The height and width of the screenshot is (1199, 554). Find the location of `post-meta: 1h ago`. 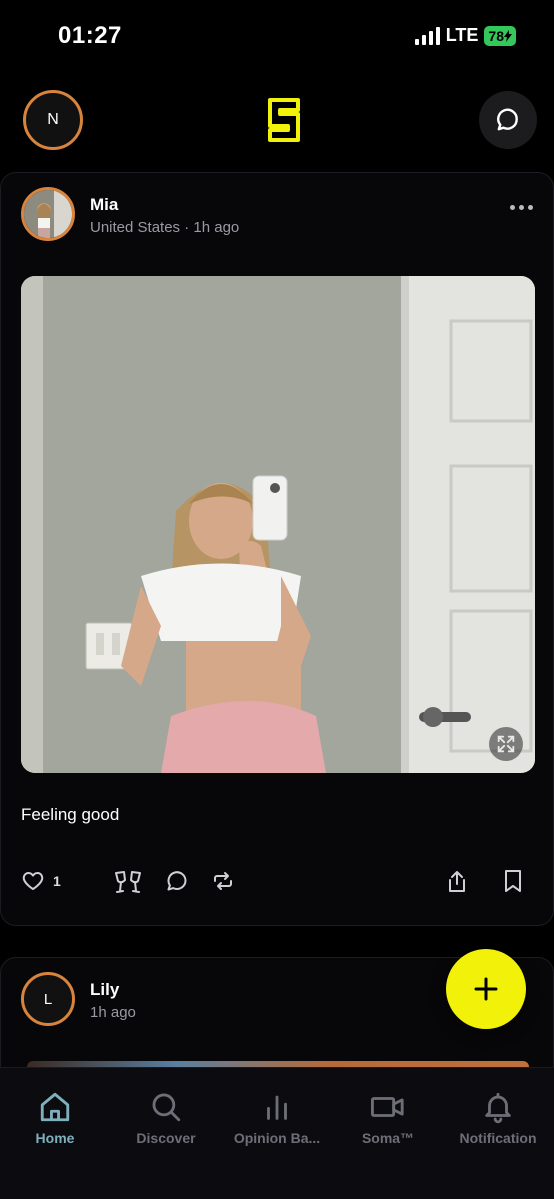

post-meta: 1h ago is located at coordinates (113, 1012).